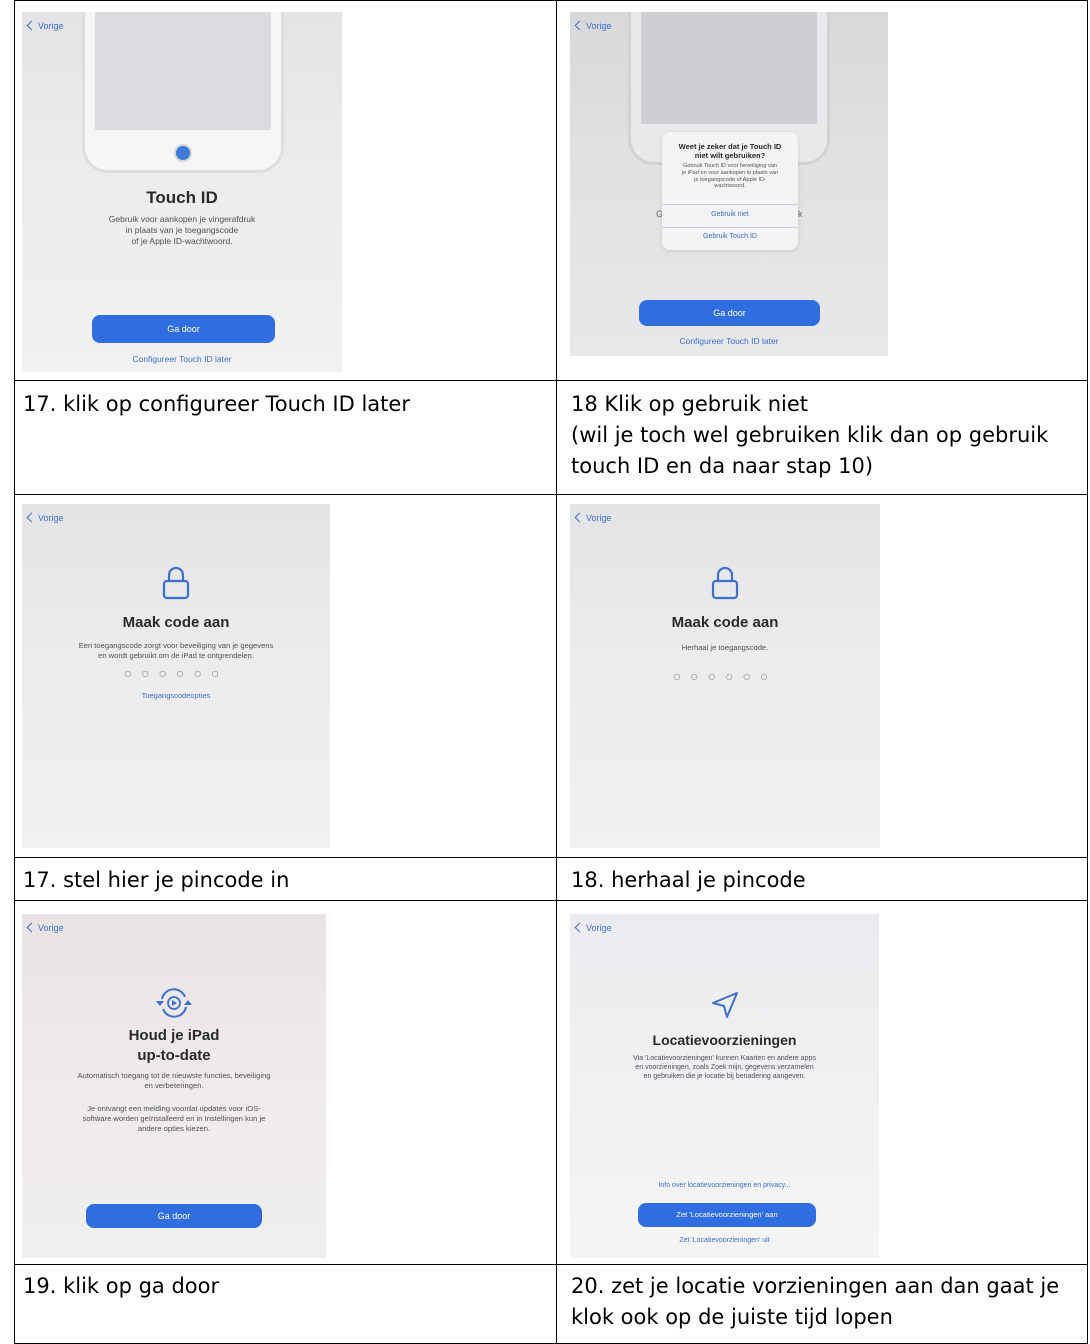 Image resolution: width=1090 pixels, height=1344 pixels. Describe the element at coordinates (182, 219) in the screenshot. I see `description-line: Gebruik voor aankopen je vingerafdruk` at that location.